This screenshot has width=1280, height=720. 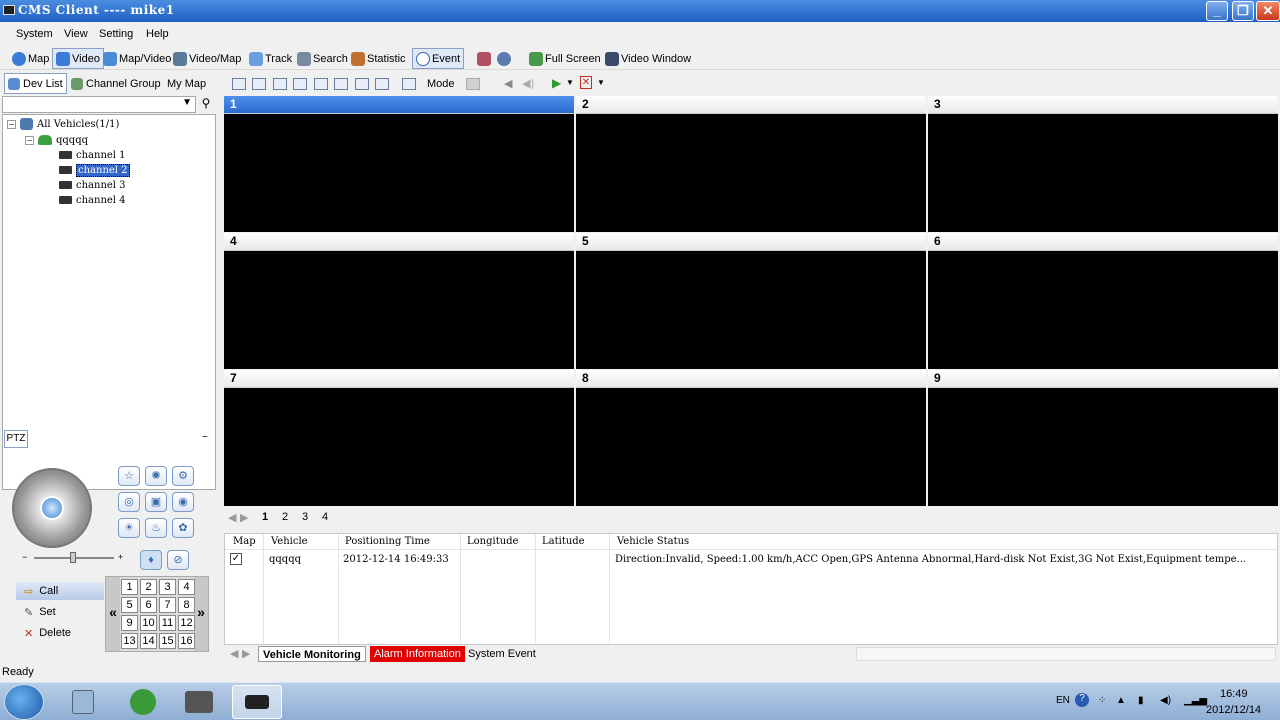 What do you see at coordinates (399, 164) in the screenshot?
I see `video-cell: 1` at bounding box center [399, 164].